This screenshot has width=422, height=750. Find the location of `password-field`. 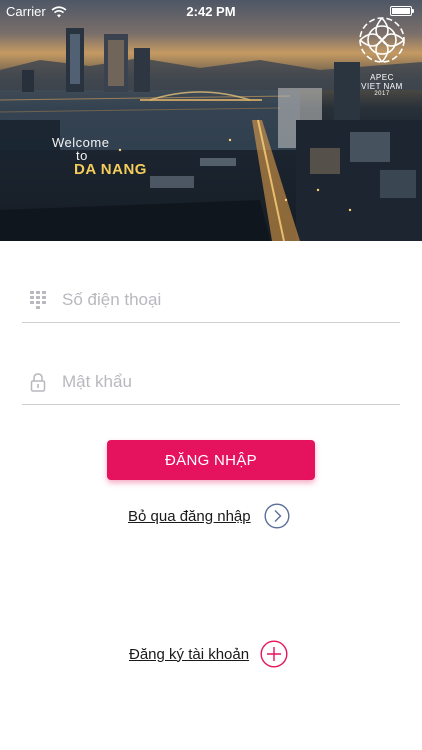

password-field is located at coordinates (211, 384).